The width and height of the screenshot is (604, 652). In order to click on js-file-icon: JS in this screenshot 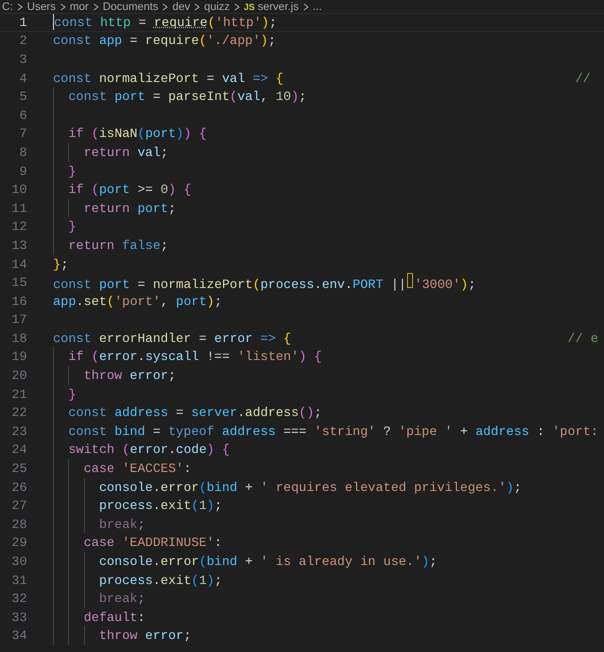, I will do `click(249, 7)`.